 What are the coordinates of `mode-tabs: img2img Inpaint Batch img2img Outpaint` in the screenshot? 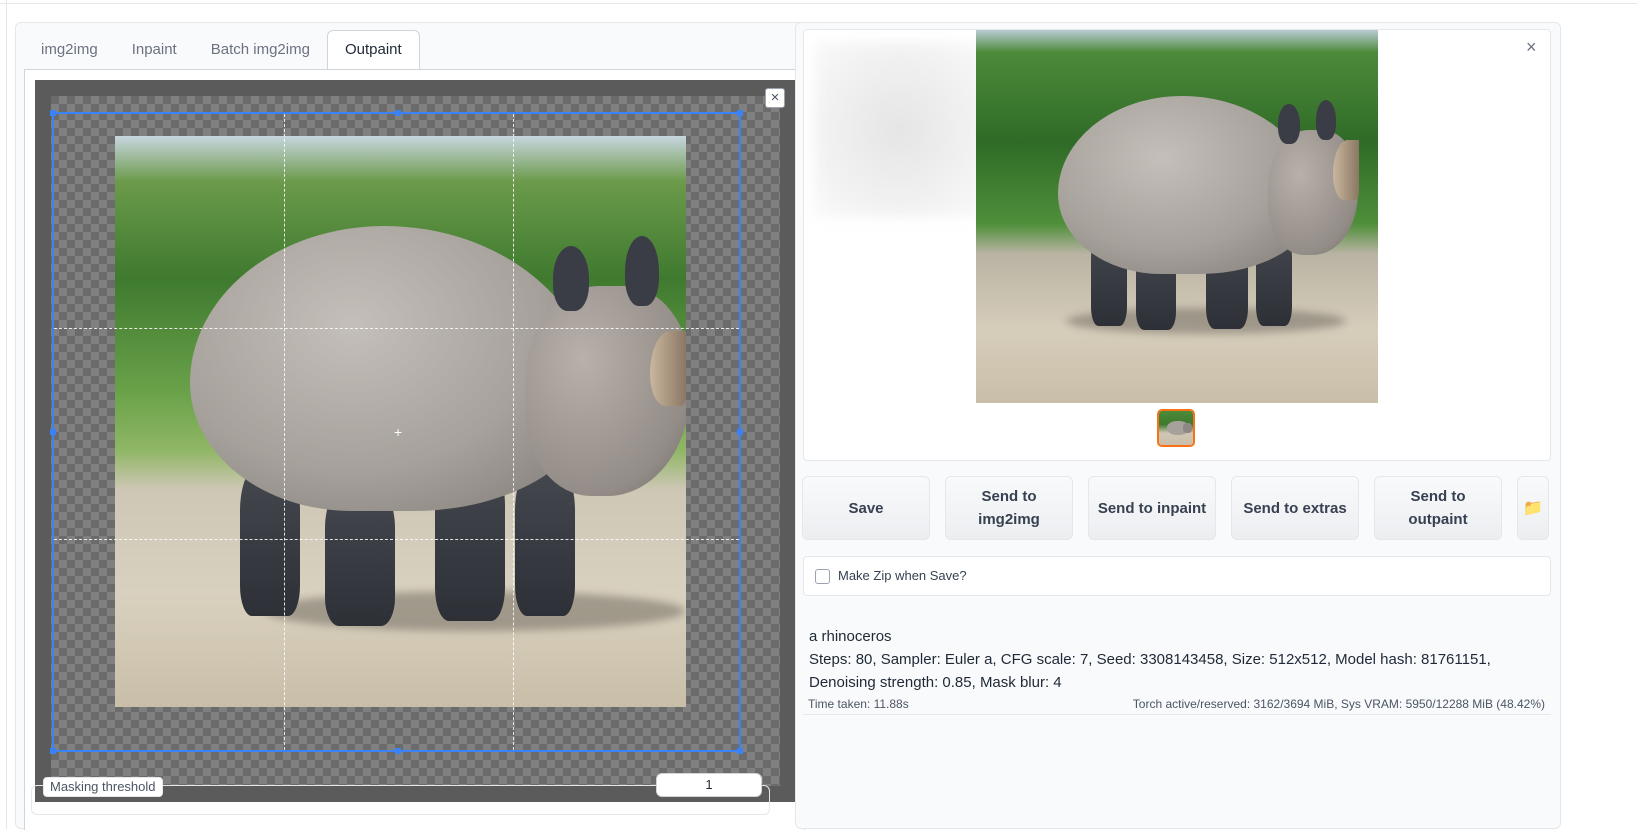 It's located at (222, 50).